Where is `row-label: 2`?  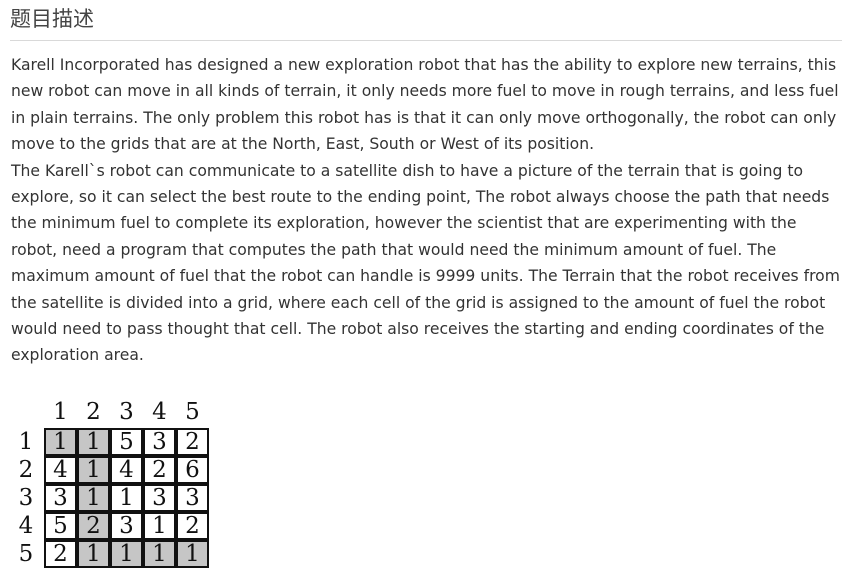 row-label: 2 is located at coordinates (26, 470).